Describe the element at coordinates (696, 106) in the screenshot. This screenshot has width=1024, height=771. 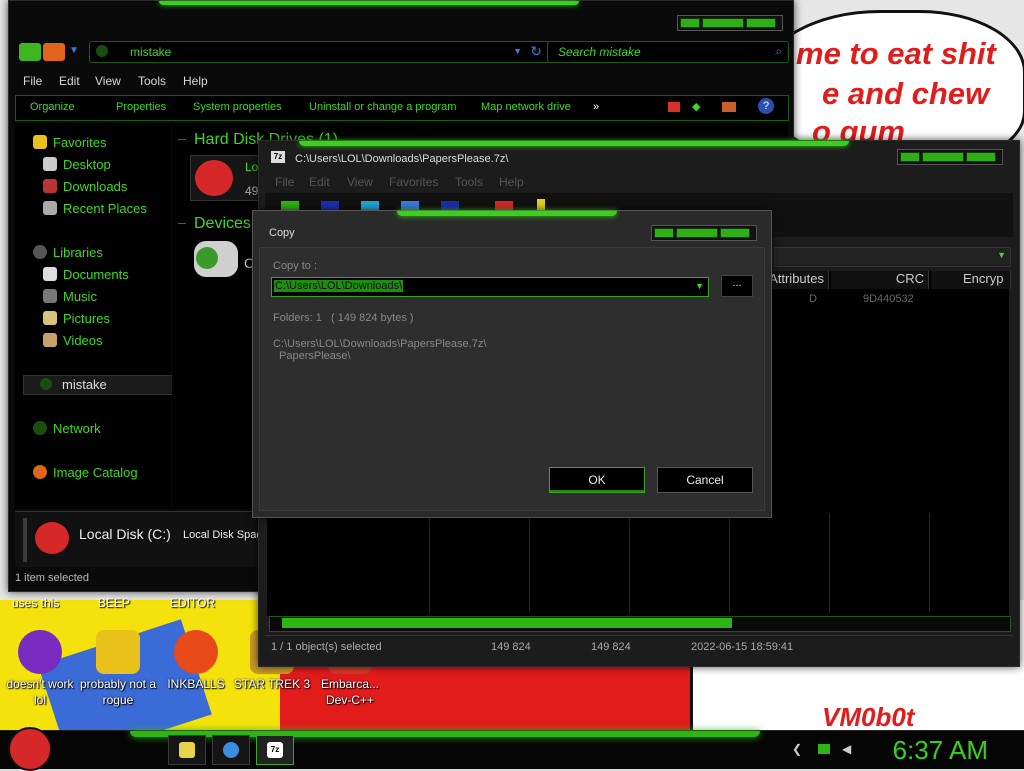
I see `chevron-down-icon: ◆` at that location.